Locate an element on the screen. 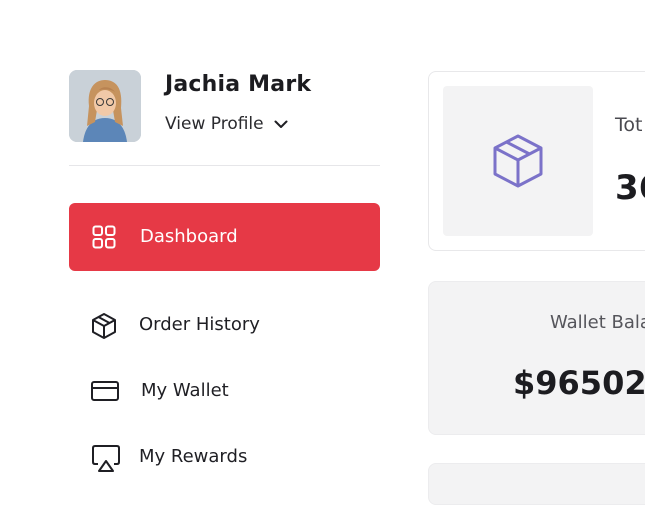 The image size is (645, 505). nav-item-my-rewards: My Rewards is located at coordinates (235, 458).